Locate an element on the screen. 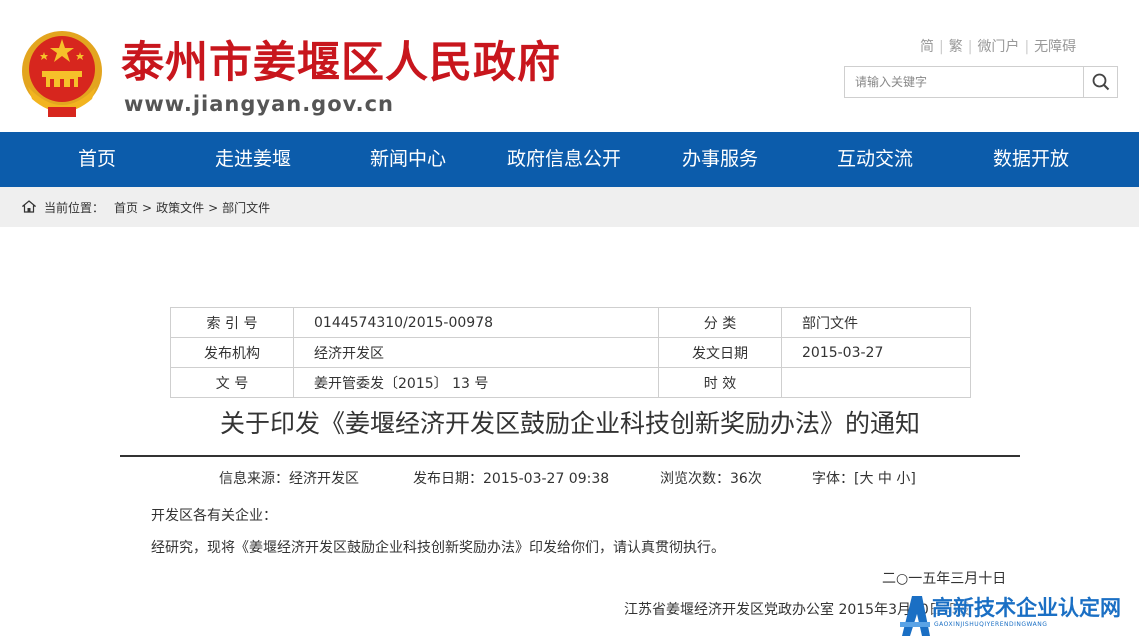  search-box is located at coordinates (981, 82).